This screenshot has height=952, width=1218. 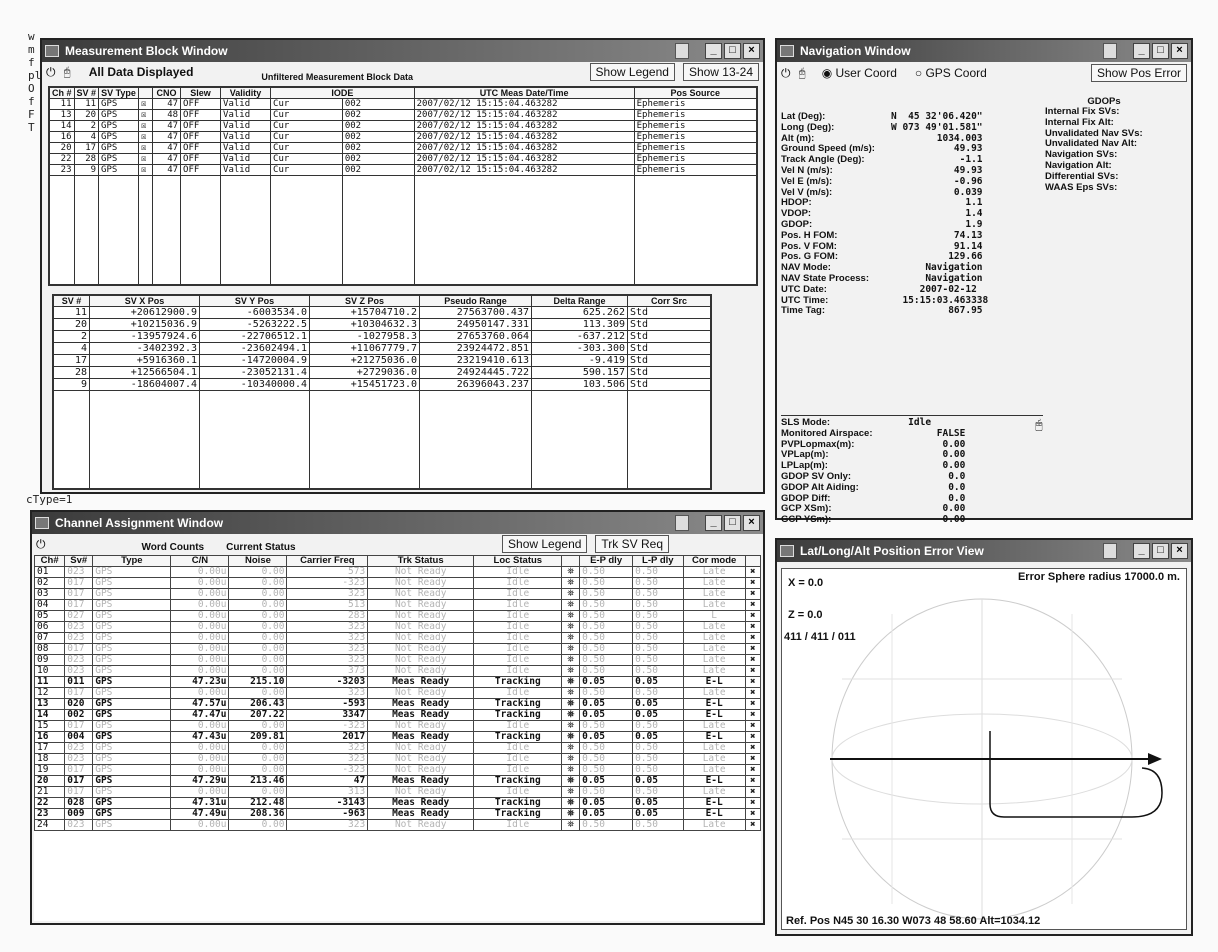 What do you see at coordinates (397, 523) in the screenshot?
I see `title-bar: Channel Assignment Window _ □ ×` at bounding box center [397, 523].